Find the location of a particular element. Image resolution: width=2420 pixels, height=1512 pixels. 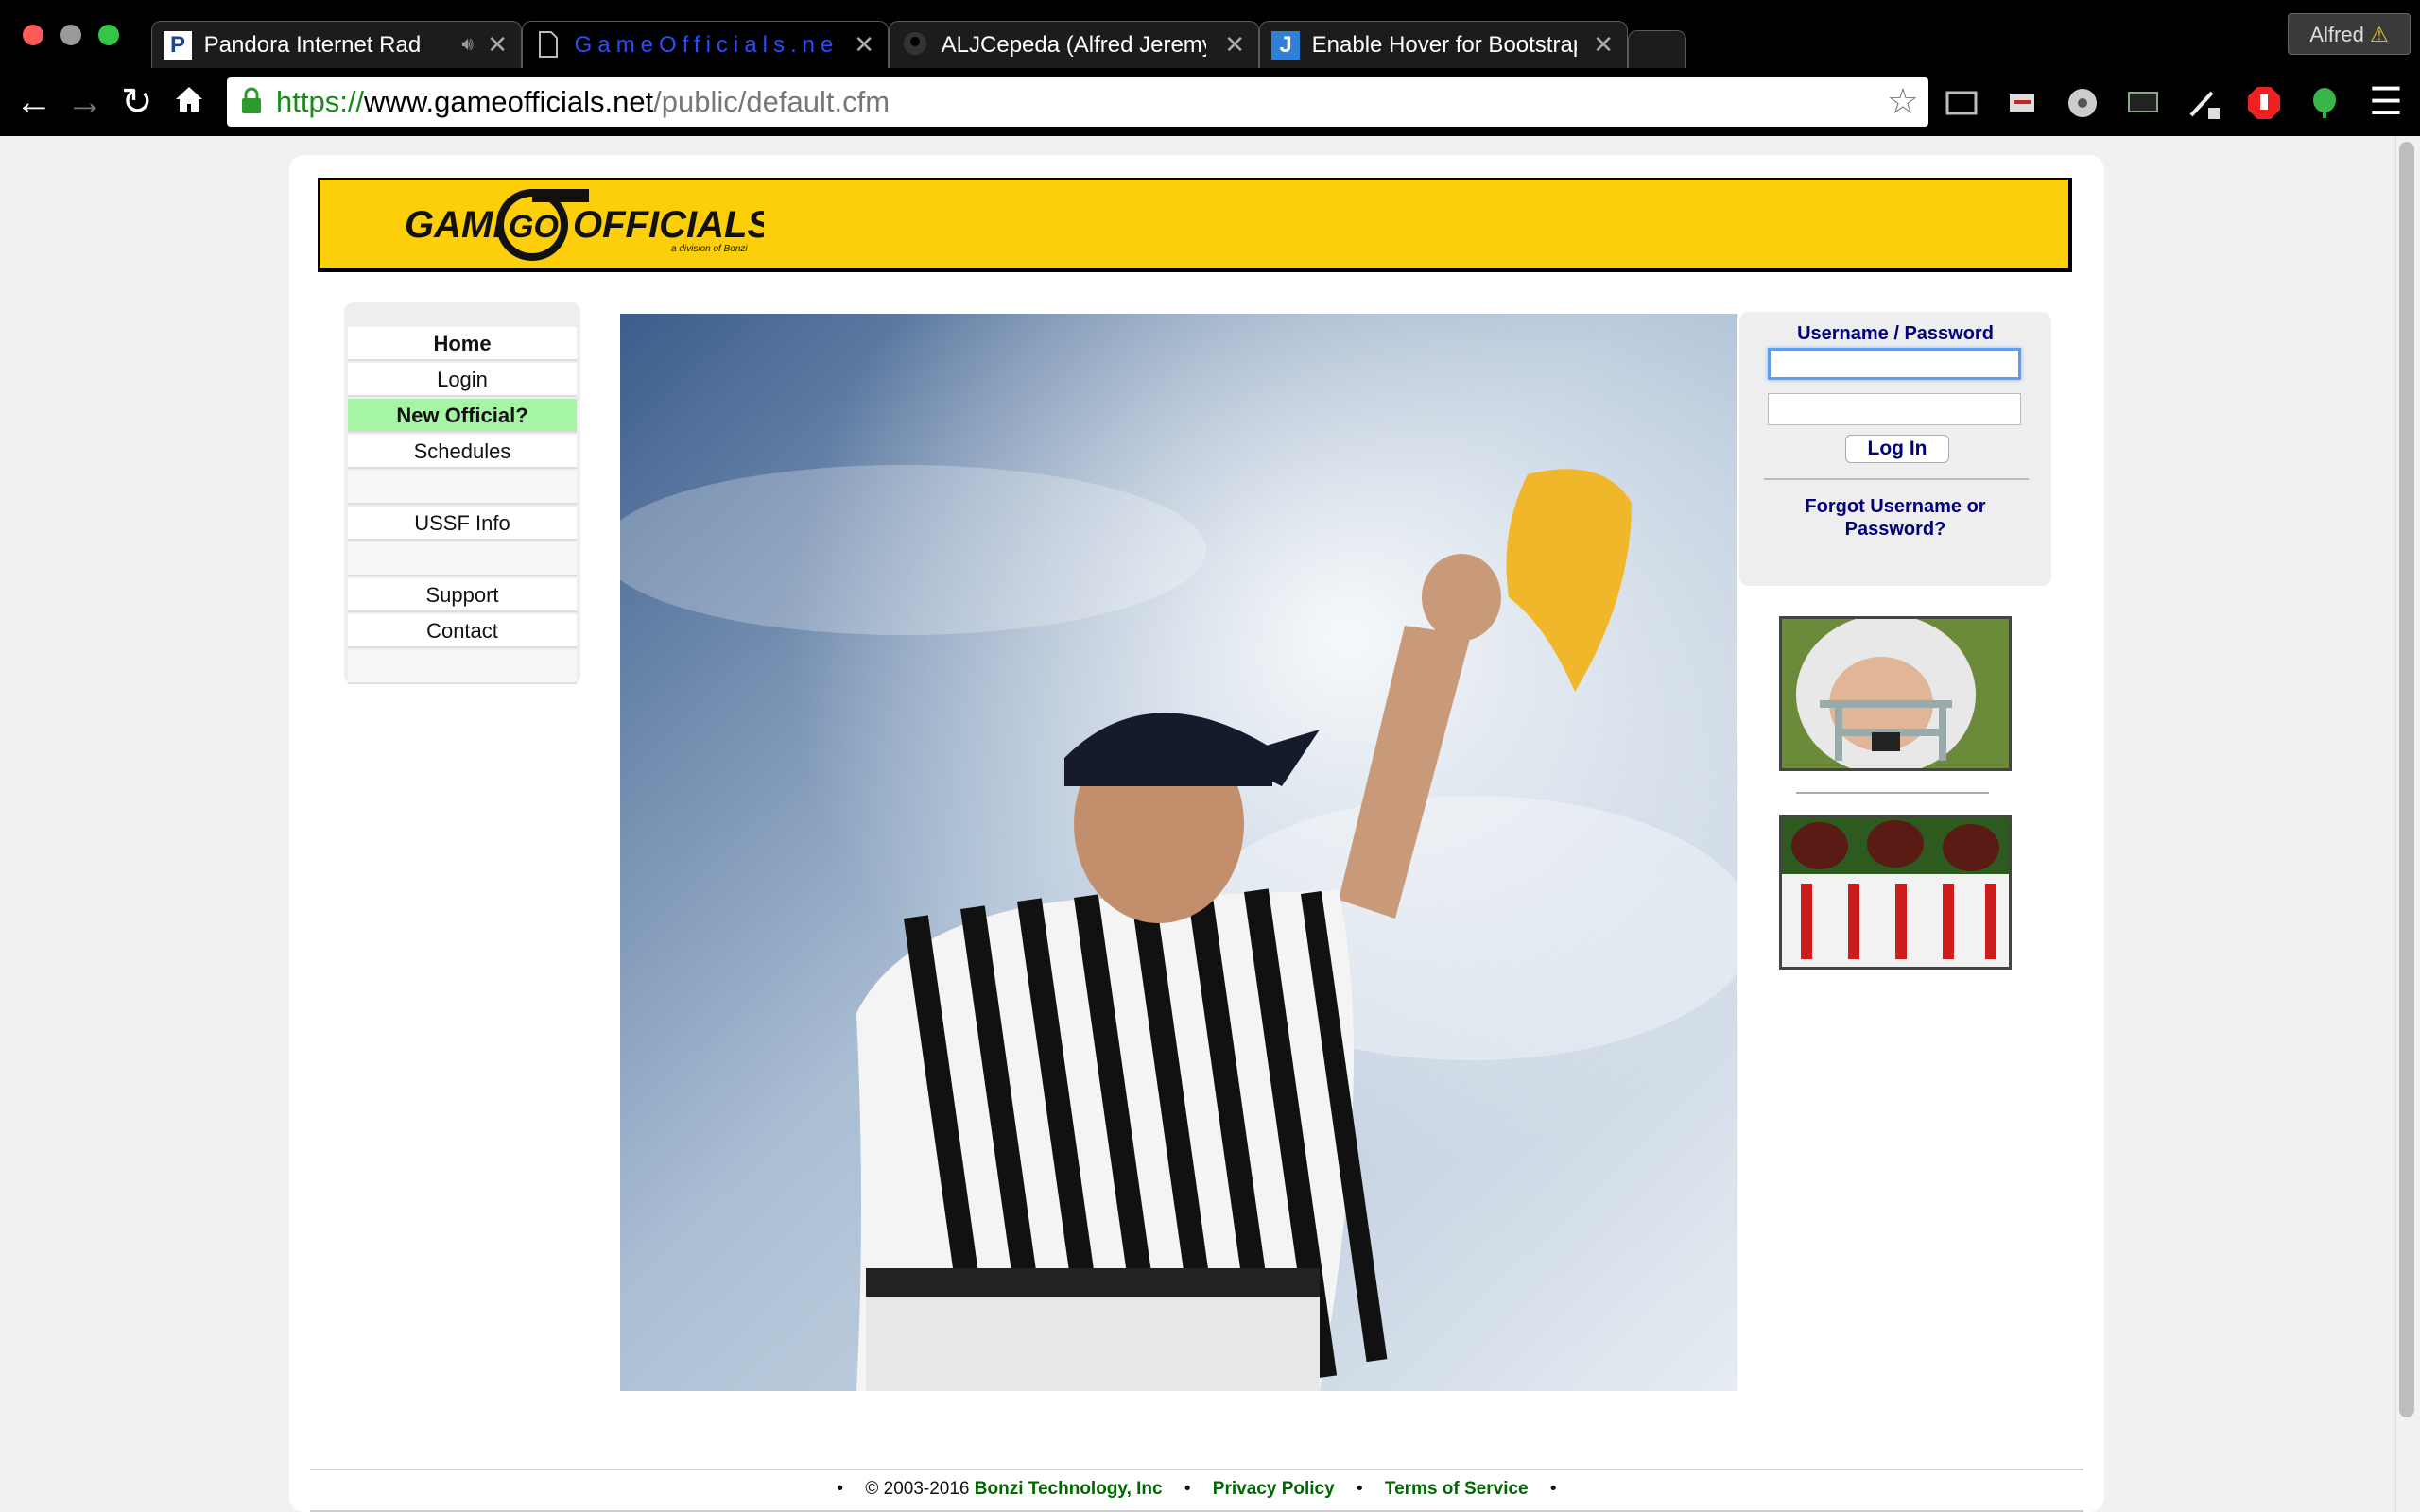

footer-copyright: © 2003-2016 is located at coordinates (917, 1489).